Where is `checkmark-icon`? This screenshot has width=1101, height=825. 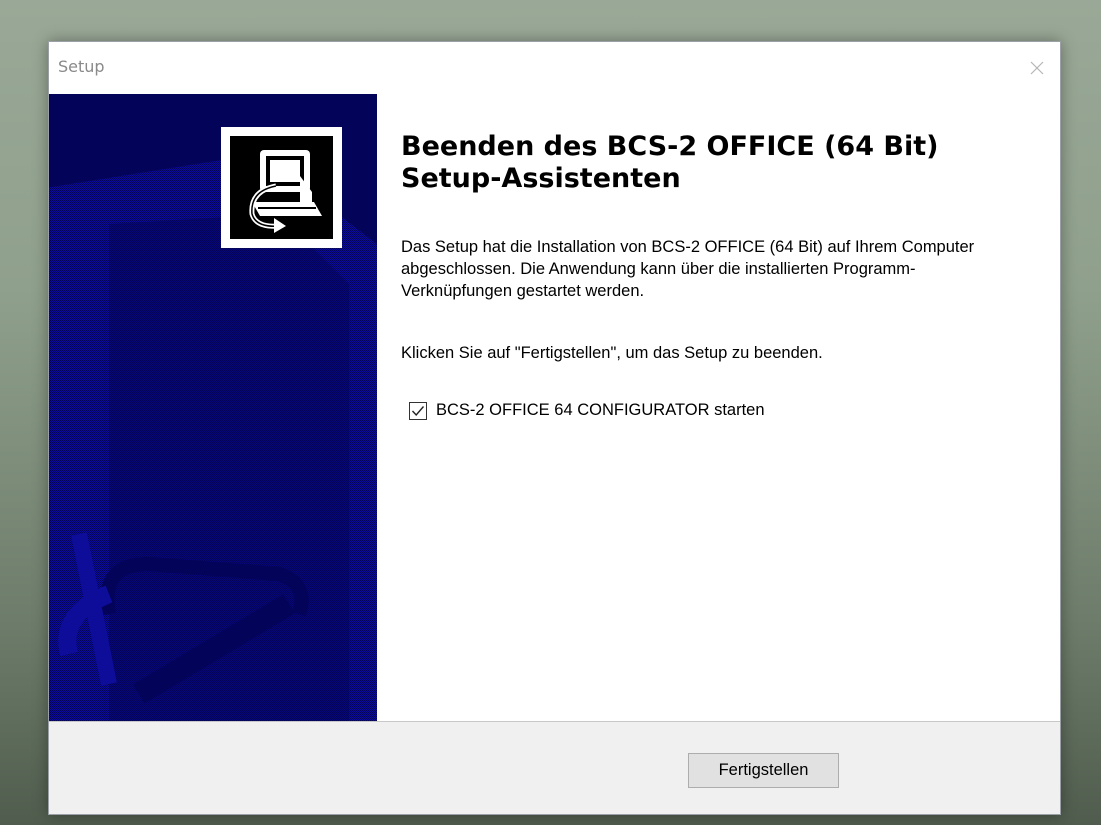 checkmark-icon is located at coordinates (418, 410).